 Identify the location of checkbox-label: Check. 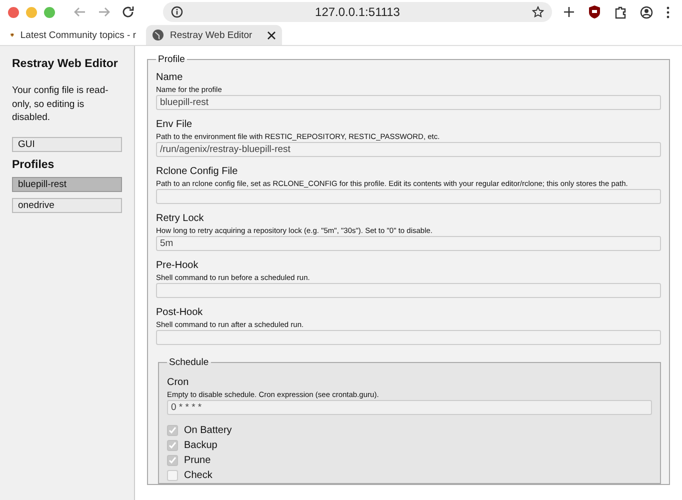
(198, 475).